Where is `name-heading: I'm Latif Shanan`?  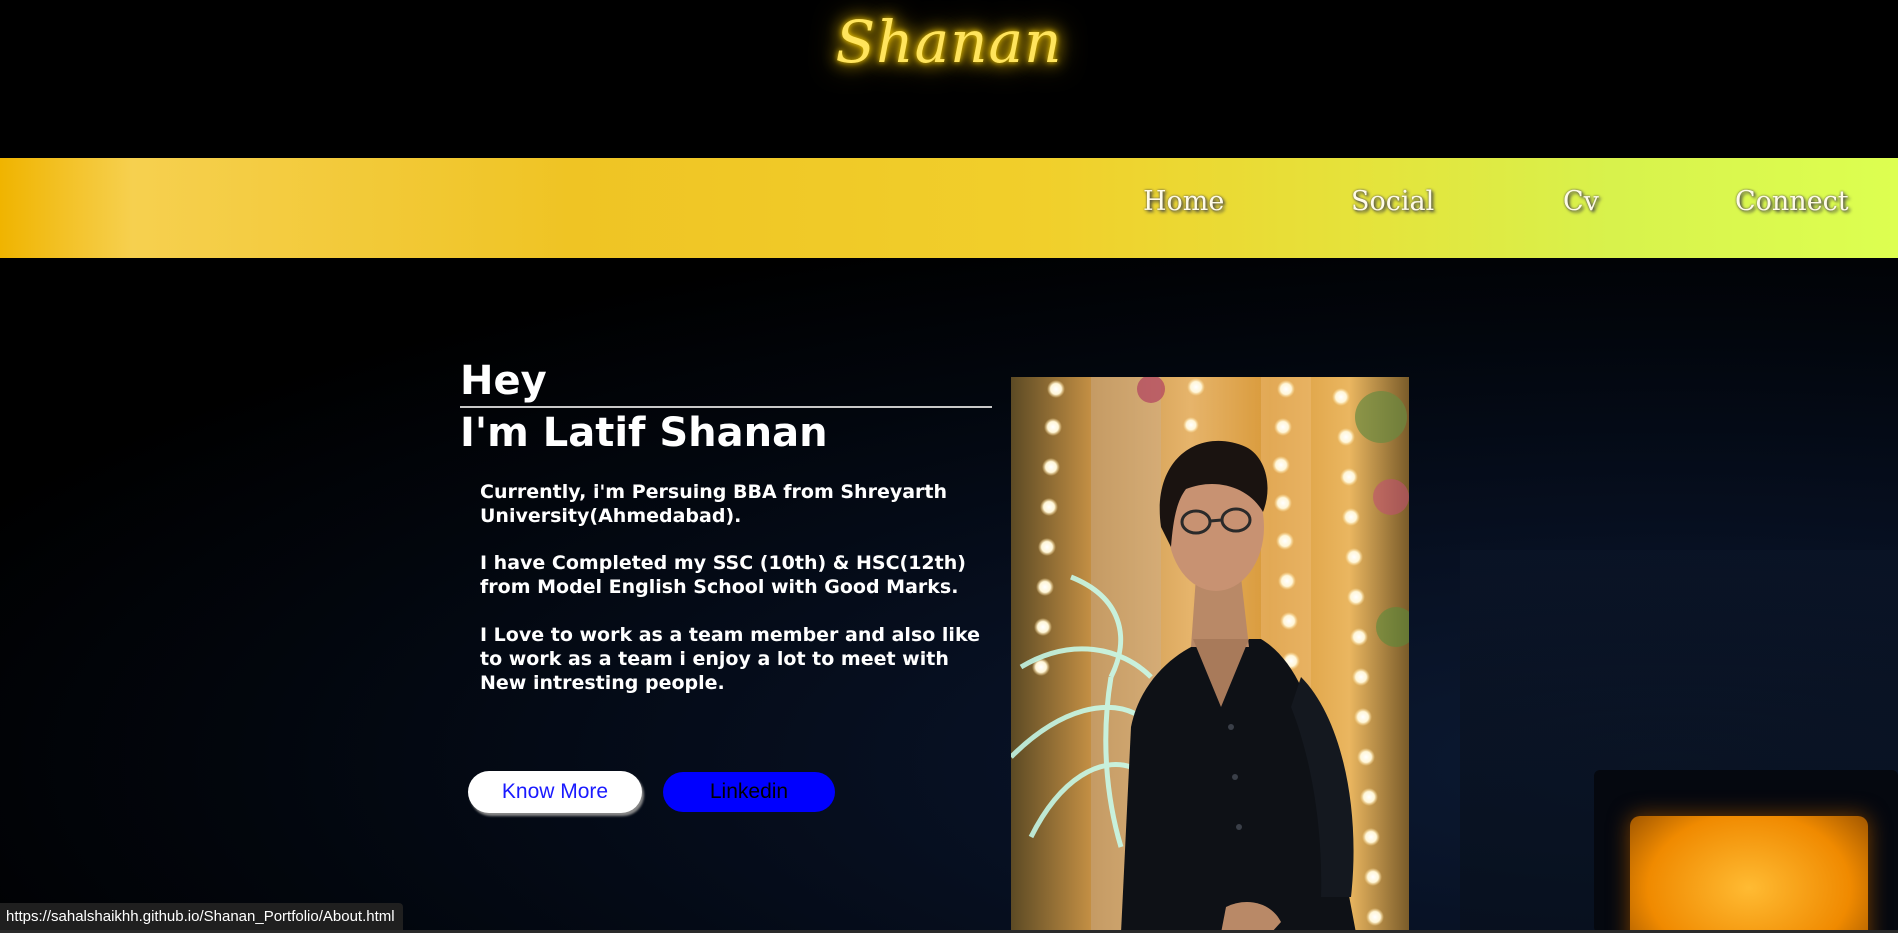
name-heading: I'm Latif Shanan is located at coordinates (644, 433).